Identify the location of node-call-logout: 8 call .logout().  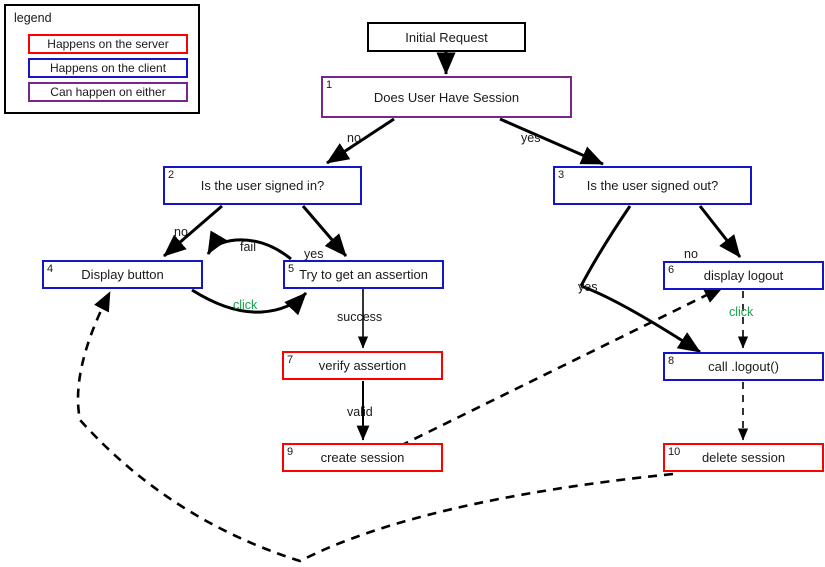
(743, 366).